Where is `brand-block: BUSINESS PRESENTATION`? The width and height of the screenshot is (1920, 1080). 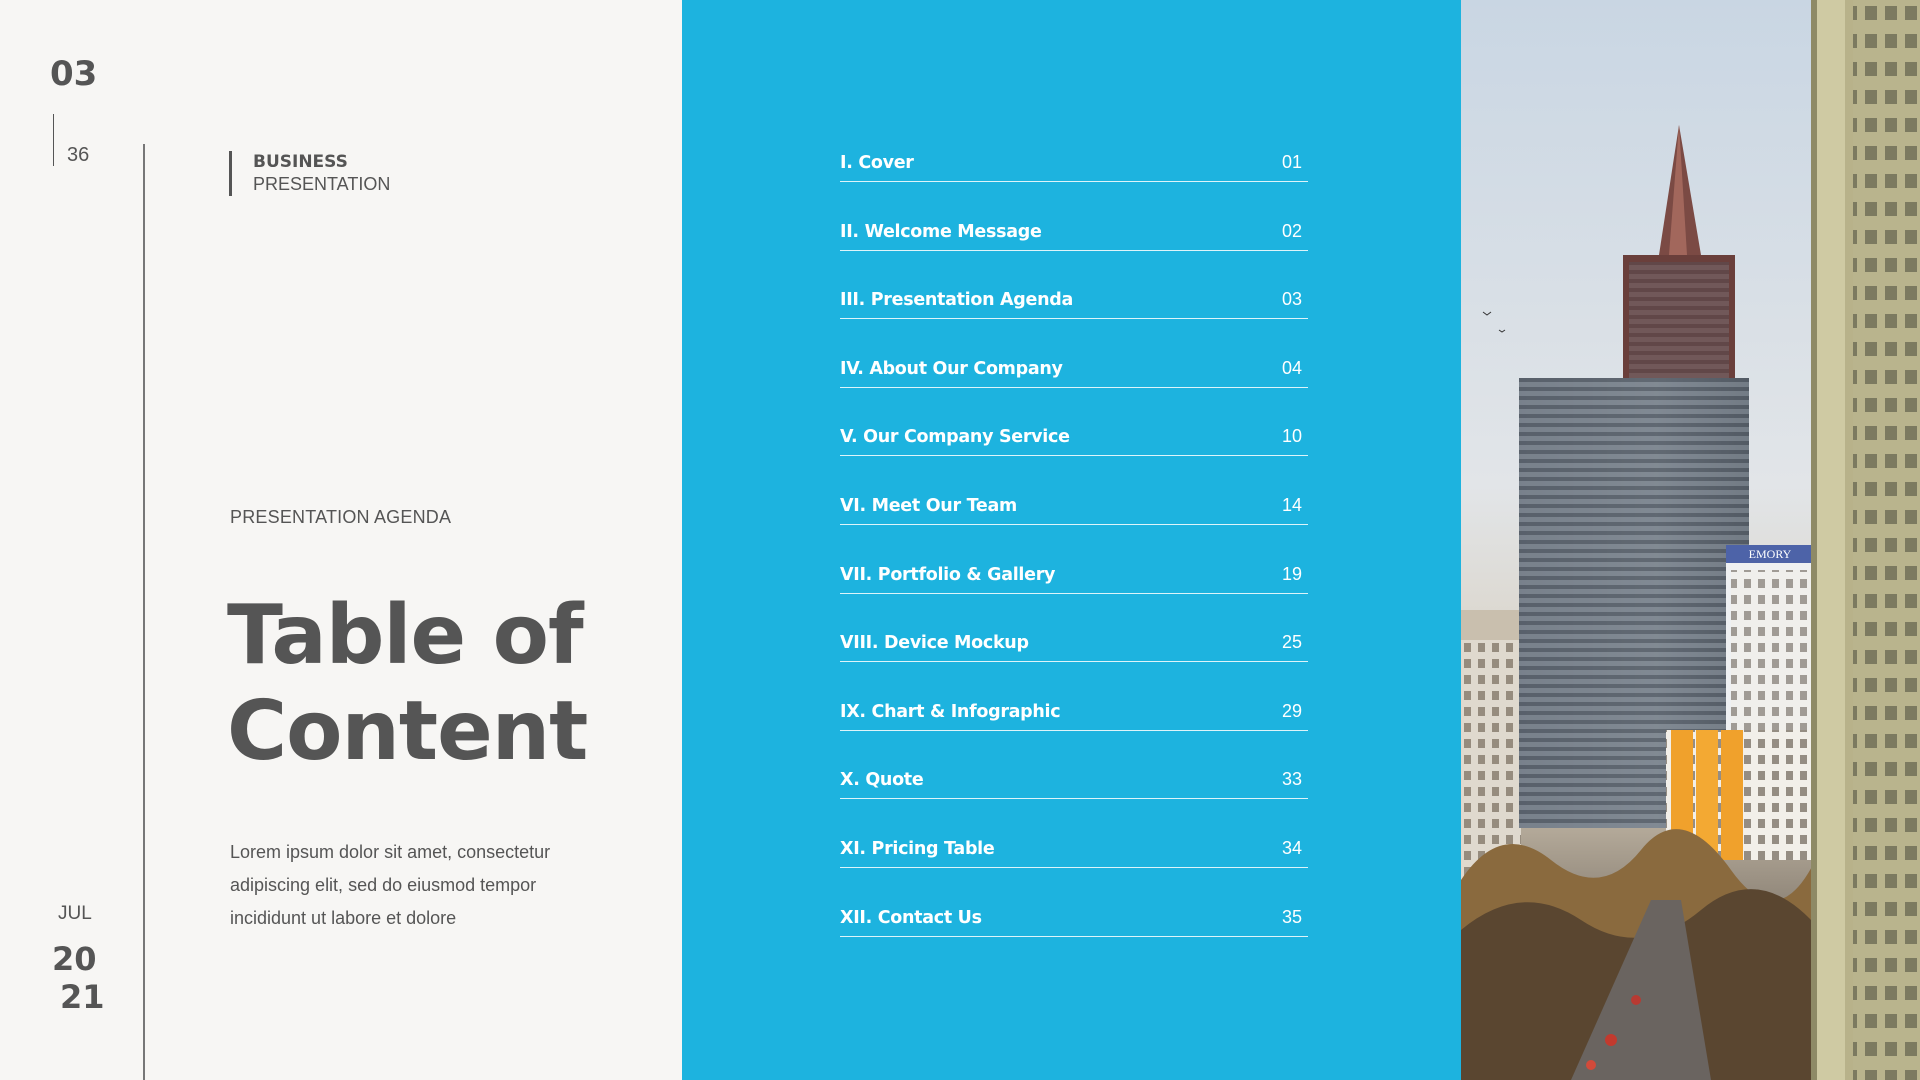 brand-block: BUSINESS PRESENTATION is located at coordinates (309, 173).